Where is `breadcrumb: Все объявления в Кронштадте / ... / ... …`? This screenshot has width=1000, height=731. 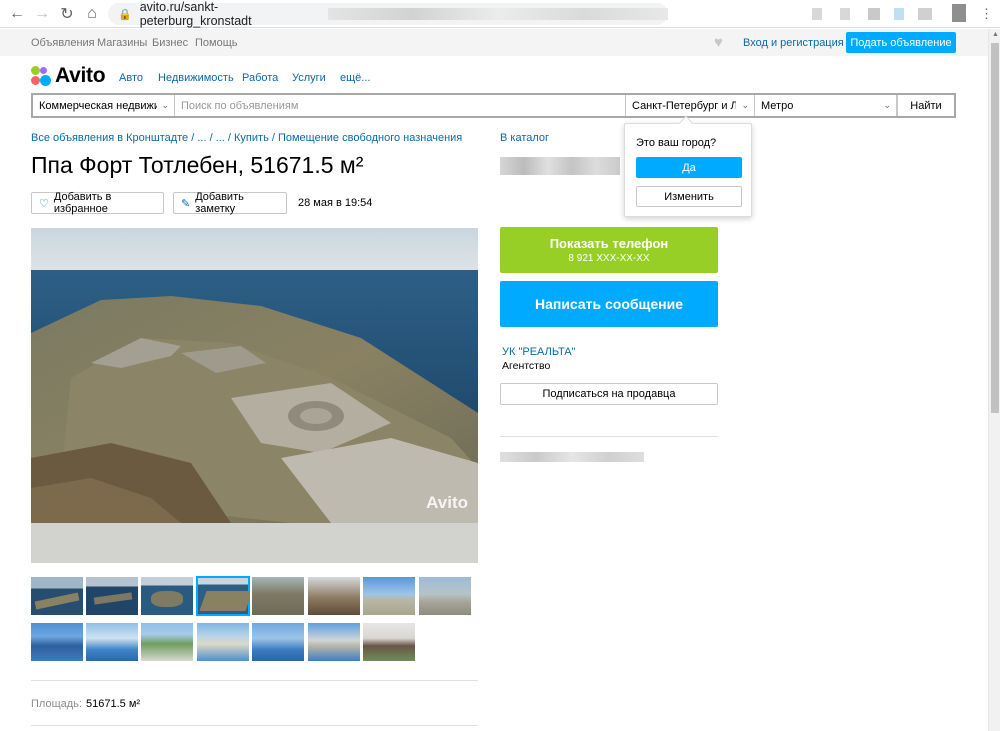
breadcrumb: Все объявления в Кронштадте / ... / ... … is located at coordinates (246, 138).